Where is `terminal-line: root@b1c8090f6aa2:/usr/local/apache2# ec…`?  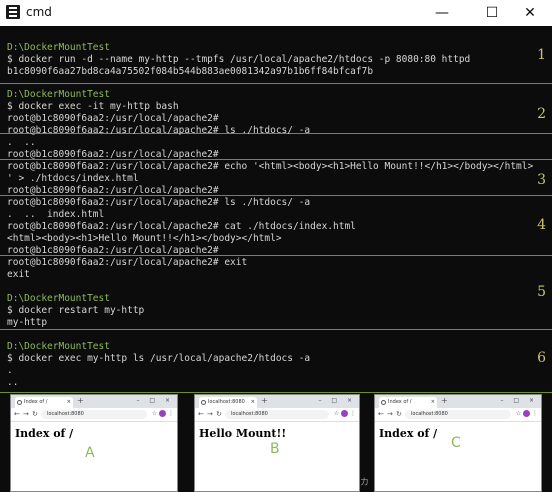 terminal-line: root@b1c8090f6aa2:/usr/local/apache2# ec… is located at coordinates (270, 166).